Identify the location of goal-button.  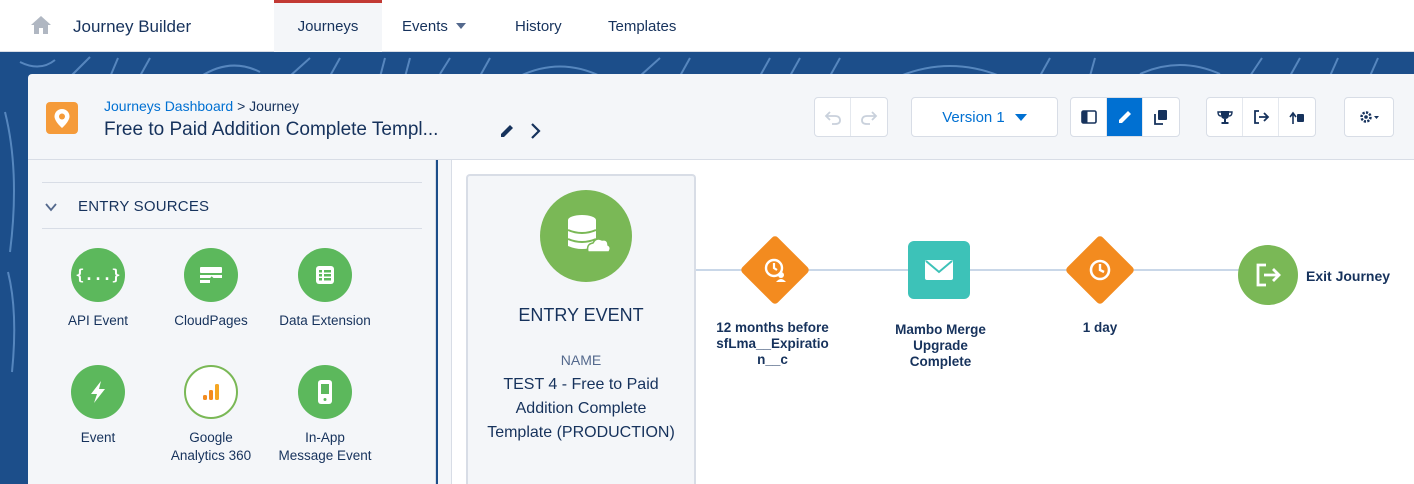
(1225, 117).